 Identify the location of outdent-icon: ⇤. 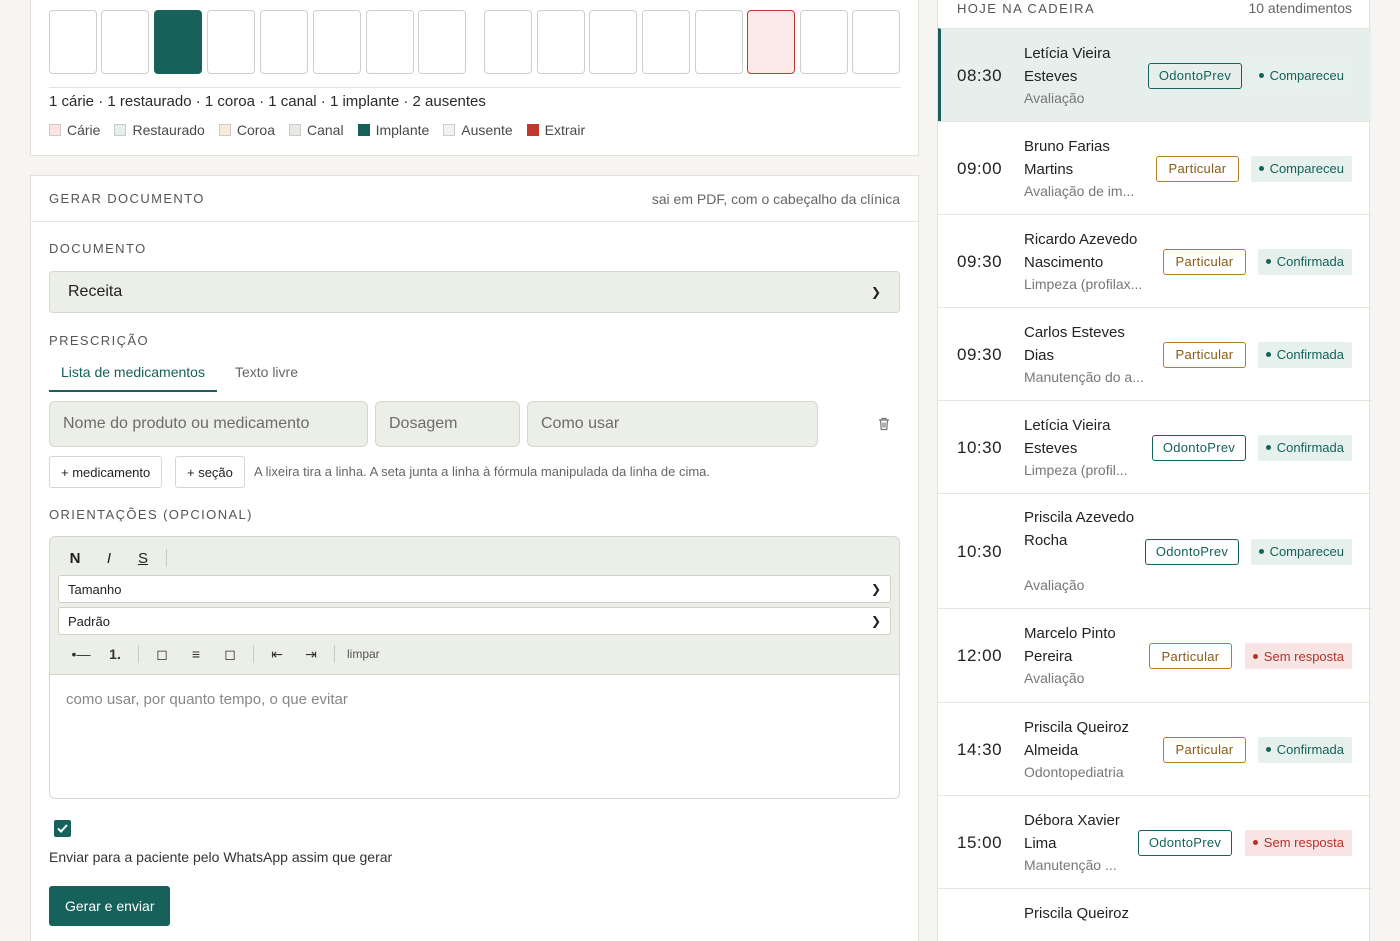
(277, 654).